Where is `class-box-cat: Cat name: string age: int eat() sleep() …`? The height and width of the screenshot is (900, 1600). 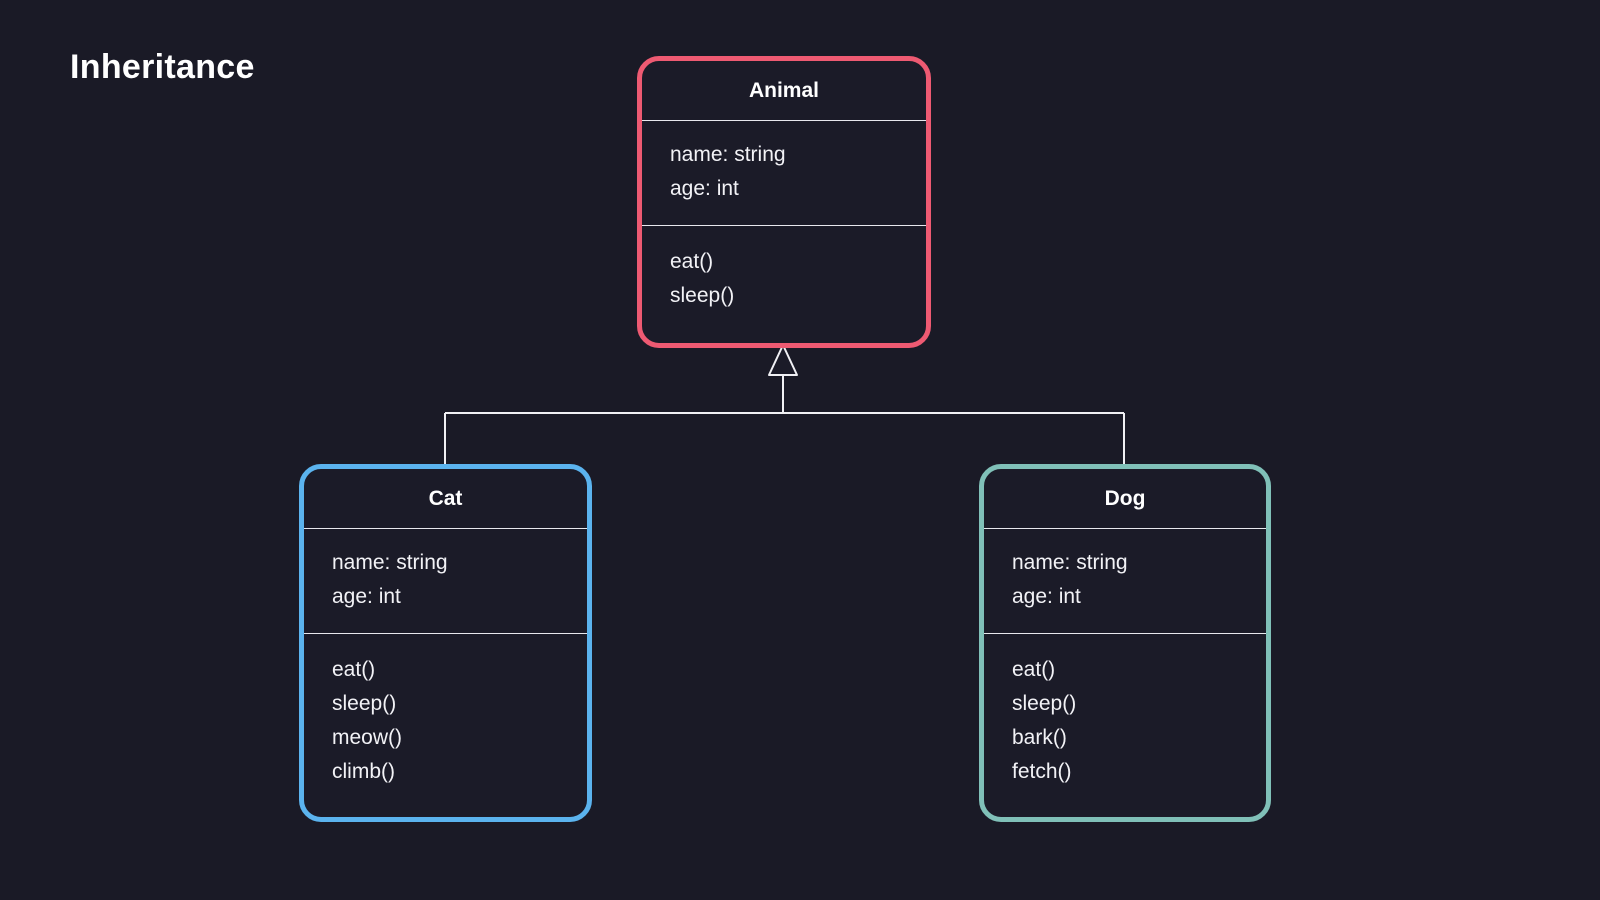
class-box-cat: Cat name: string age: int eat() sleep() … is located at coordinates (445, 643).